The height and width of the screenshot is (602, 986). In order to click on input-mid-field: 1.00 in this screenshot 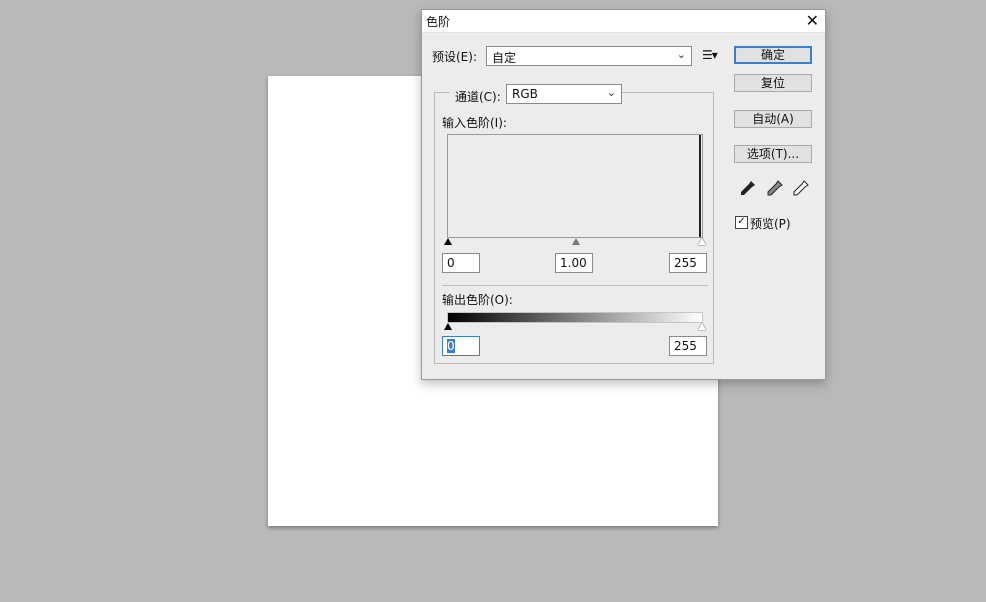, I will do `click(574, 263)`.